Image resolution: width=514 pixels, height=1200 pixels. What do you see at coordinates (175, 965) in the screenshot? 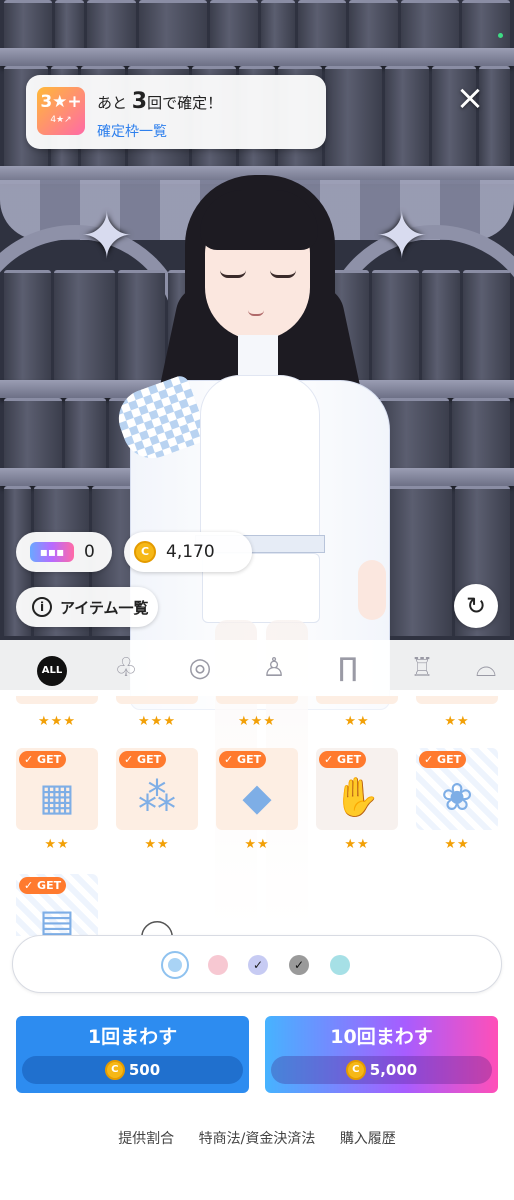
I see `color-swatch-selected` at bounding box center [175, 965].